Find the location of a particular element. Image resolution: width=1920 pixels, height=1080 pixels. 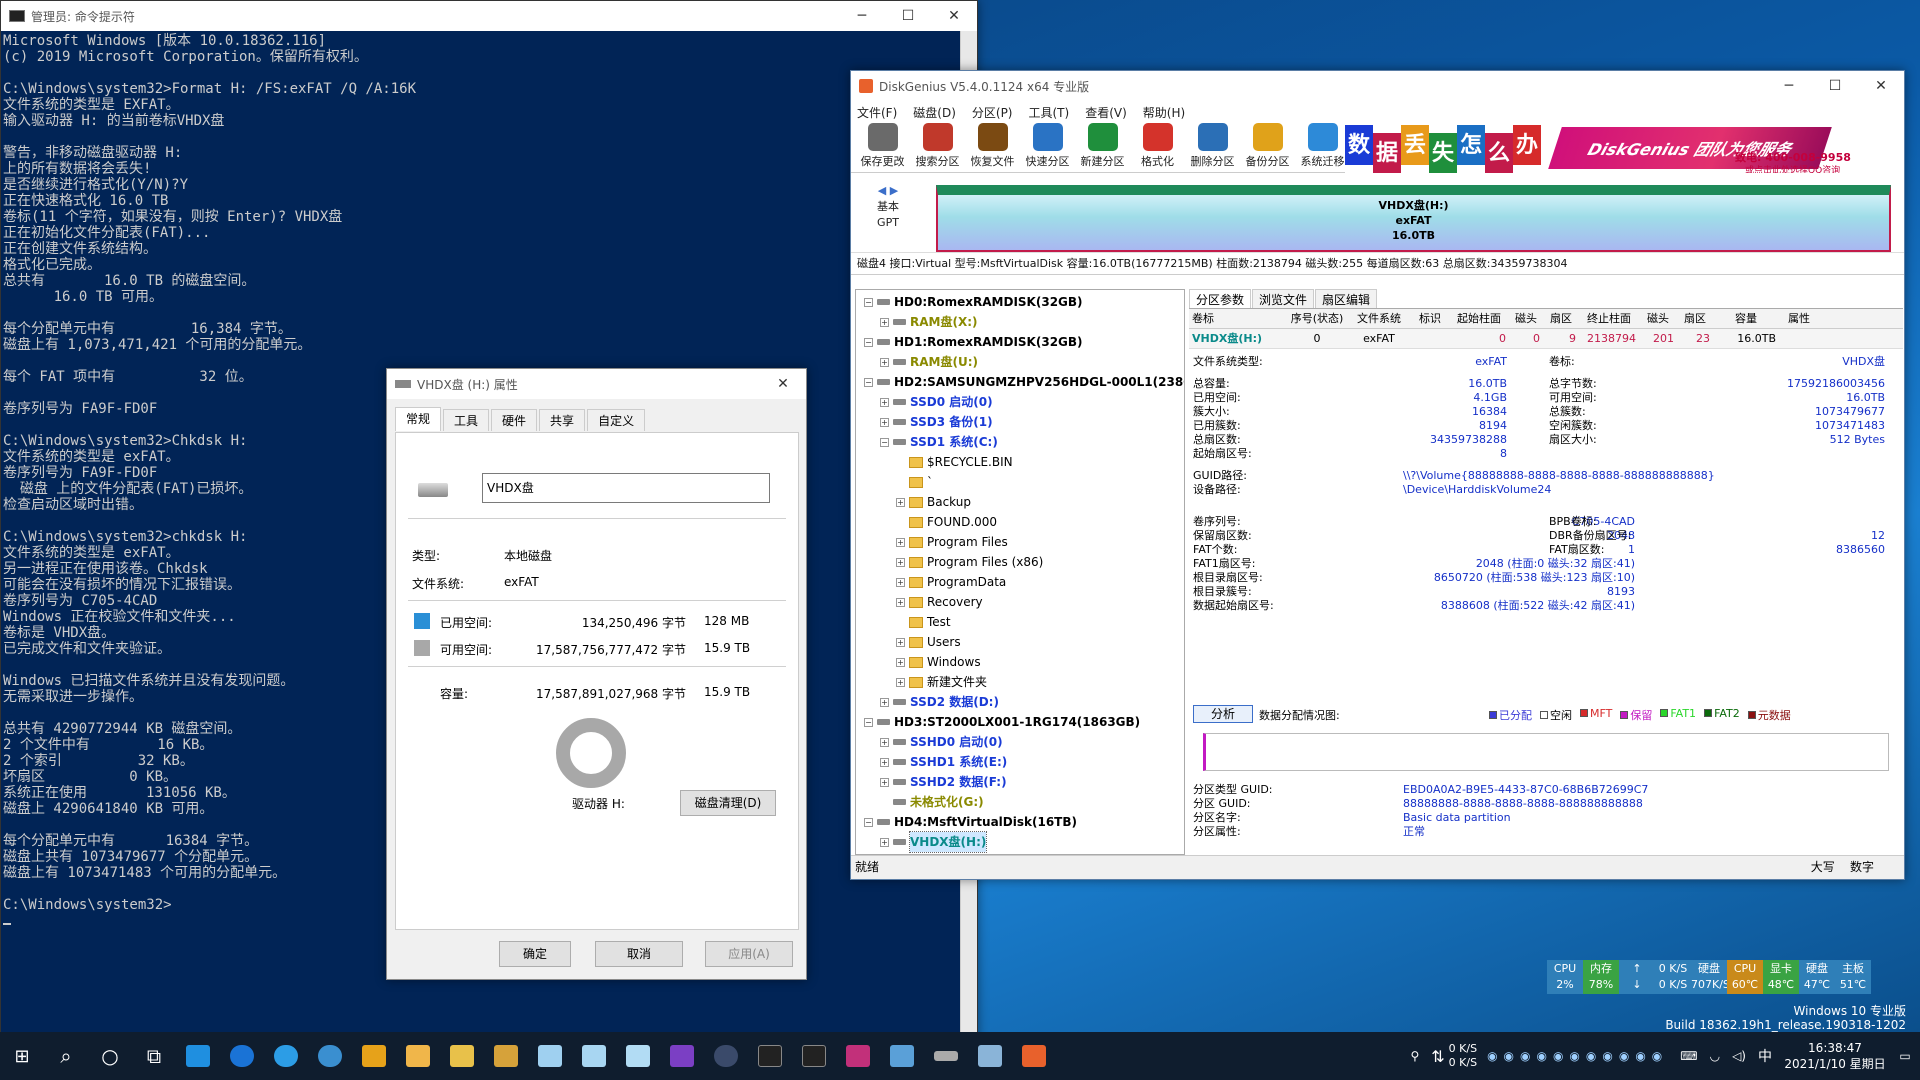

column-header: 磁头 is located at coordinates (1526, 318).